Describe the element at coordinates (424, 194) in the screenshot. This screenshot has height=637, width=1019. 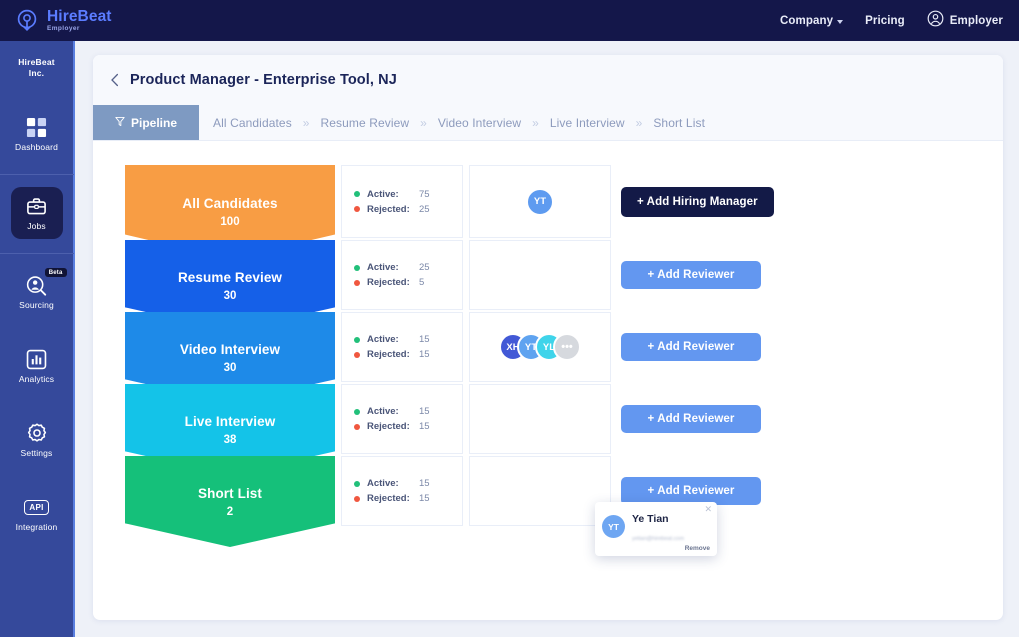
I see `stat-value-active: 75` at that location.